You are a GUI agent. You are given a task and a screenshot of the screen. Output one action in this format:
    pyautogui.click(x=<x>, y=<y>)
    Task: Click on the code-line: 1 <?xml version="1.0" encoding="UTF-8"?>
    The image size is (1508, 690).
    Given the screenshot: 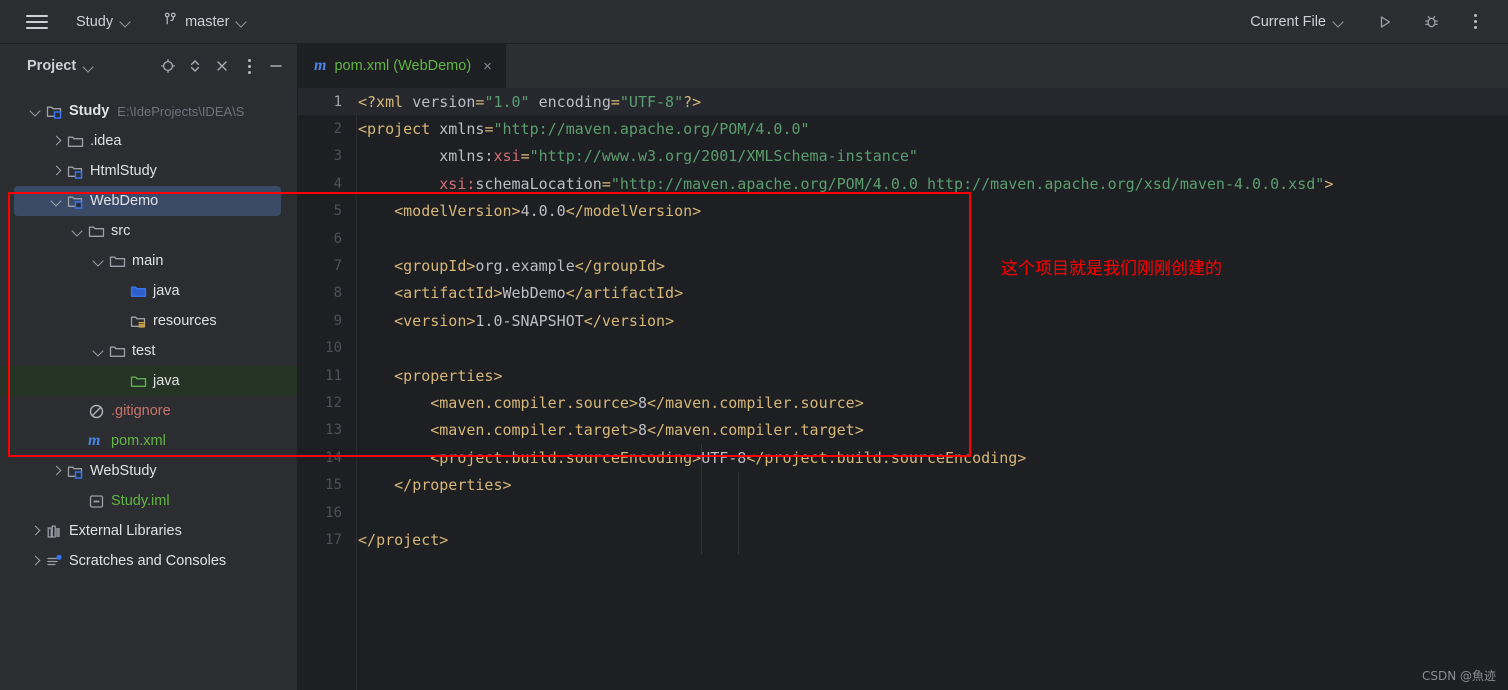 What is the action you would take?
    pyautogui.click(x=903, y=102)
    